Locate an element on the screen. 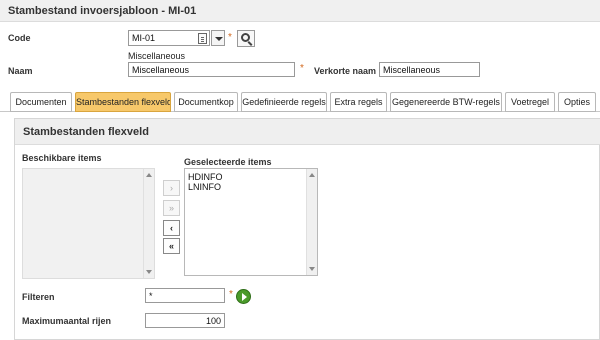 This screenshot has width=600, height=340. list-item: LNINFO is located at coordinates (204, 187).